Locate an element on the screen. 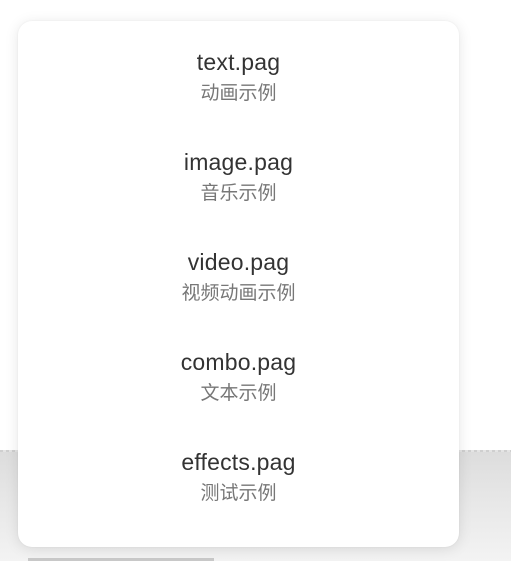  menu-item-title: effects.pag is located at coordinates (238, 462).